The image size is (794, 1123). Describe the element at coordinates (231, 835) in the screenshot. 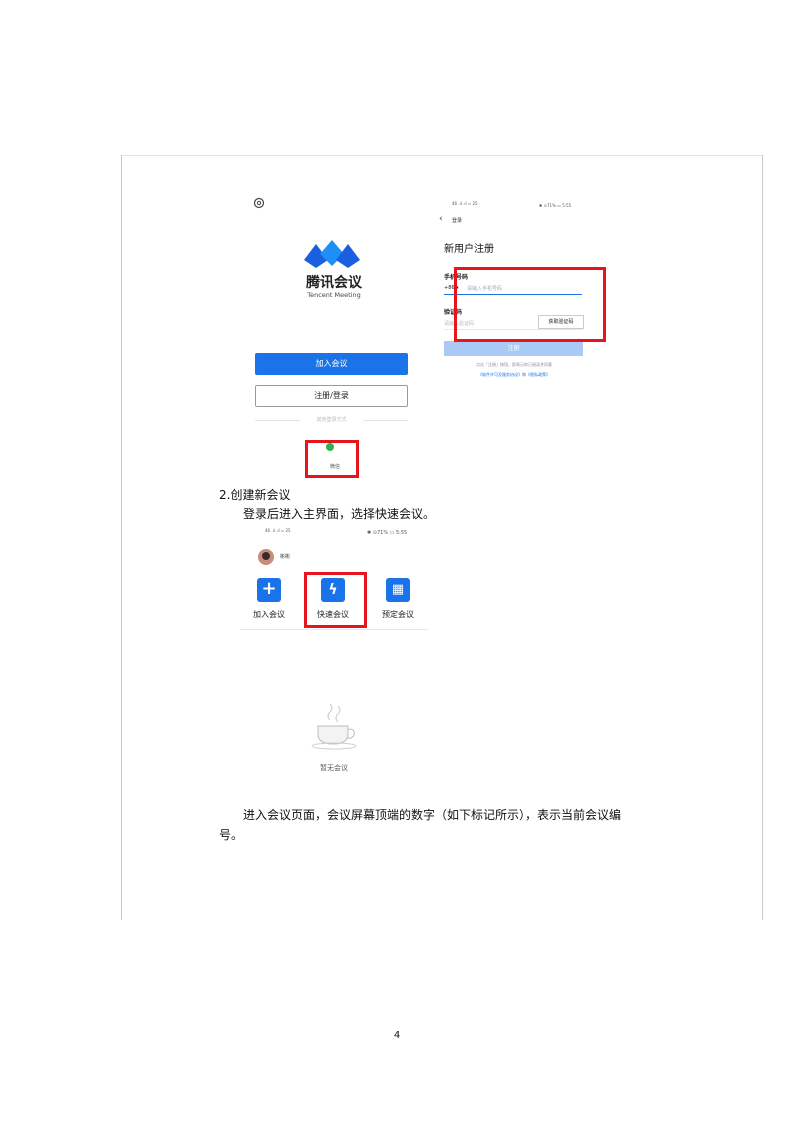

I see `paragraph-line-2: 号。` at that location.